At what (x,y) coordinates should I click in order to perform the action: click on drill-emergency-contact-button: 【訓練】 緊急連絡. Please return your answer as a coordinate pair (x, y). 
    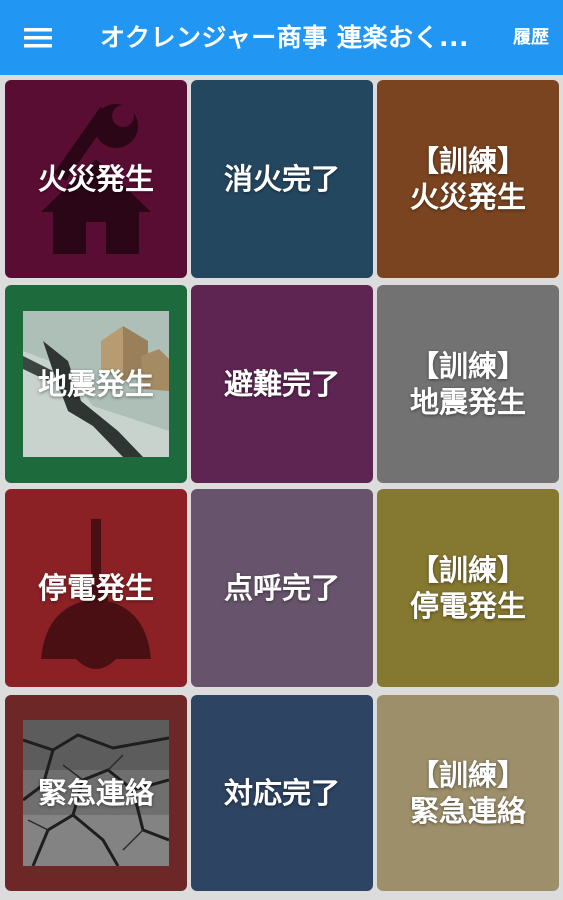
    Looking at the image, I should click on (468, 793).